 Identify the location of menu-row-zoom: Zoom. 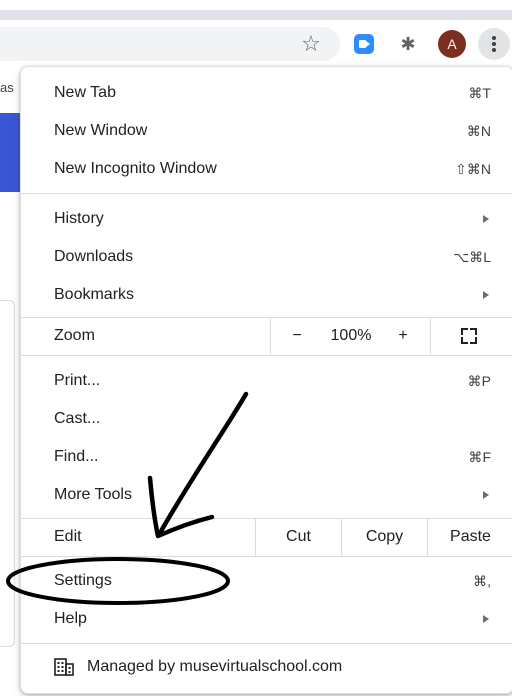
(266, 336).